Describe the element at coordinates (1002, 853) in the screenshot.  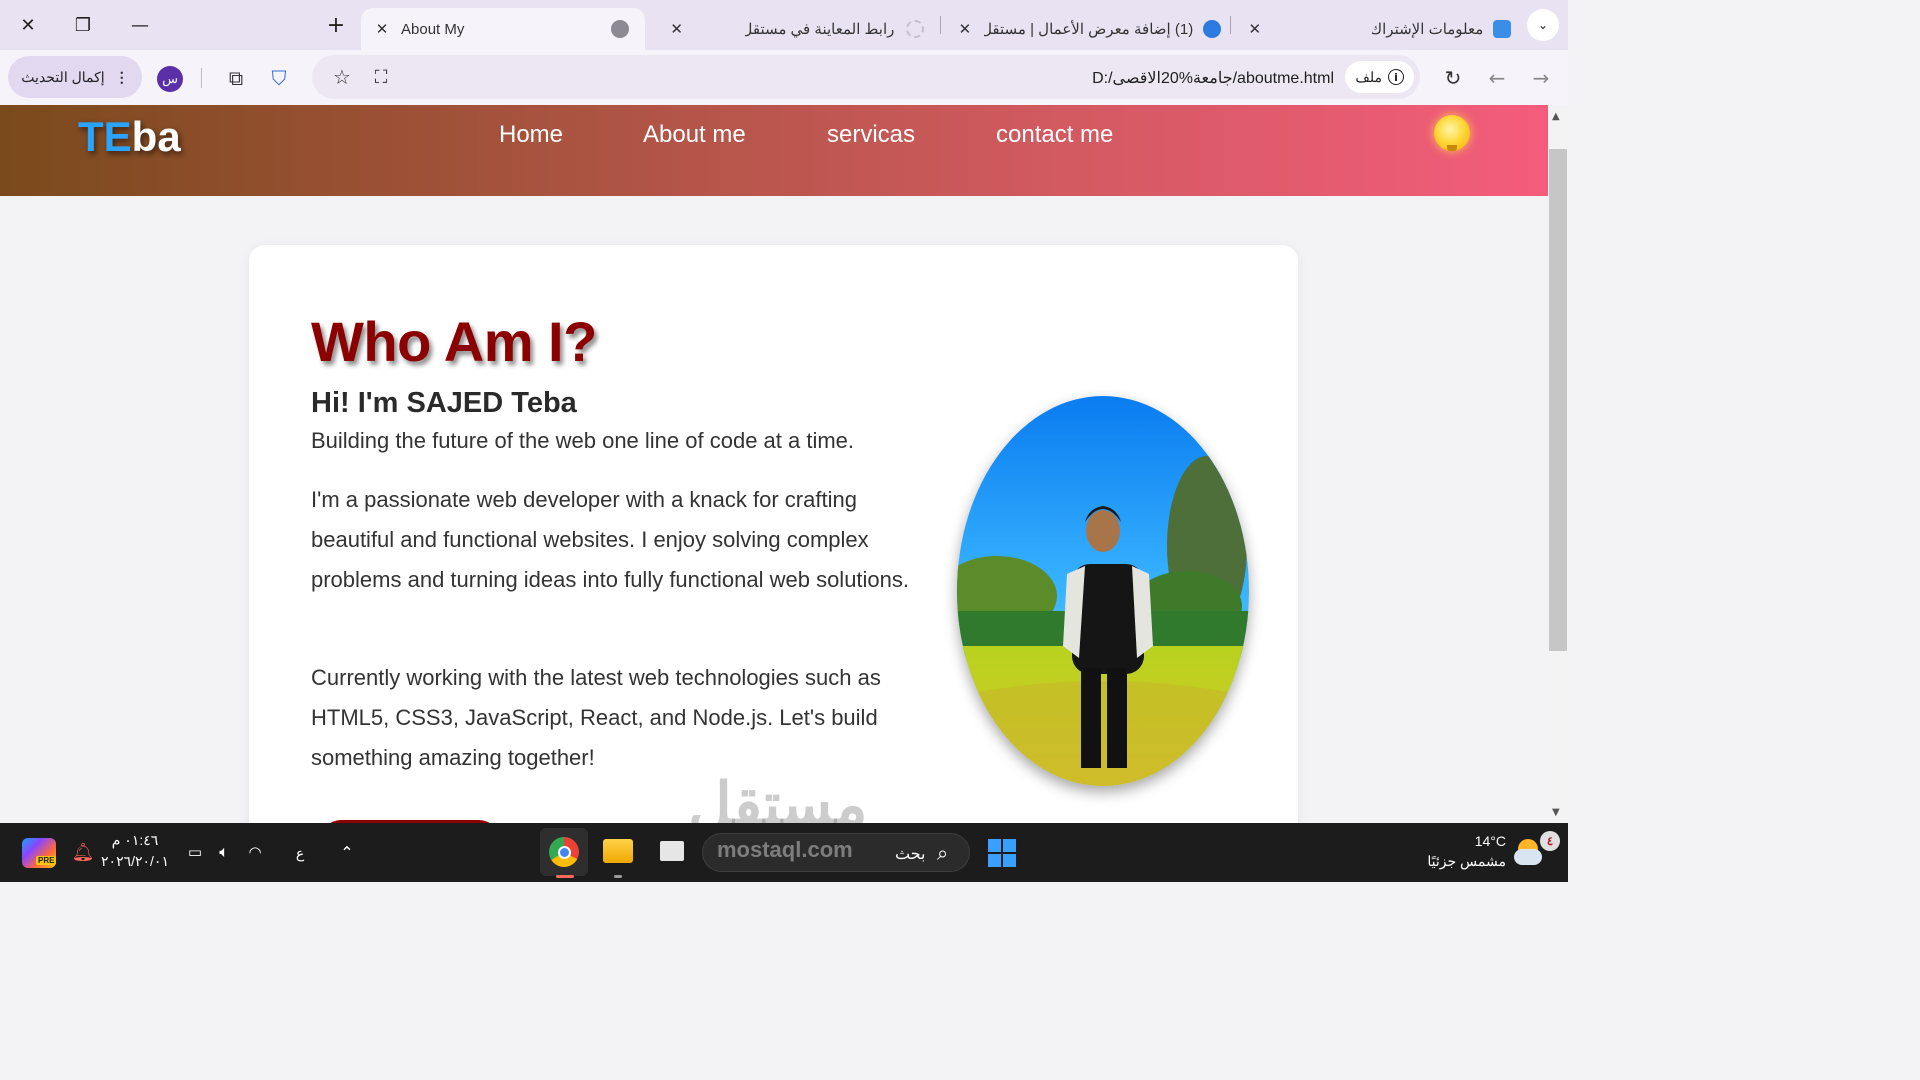
I see `windows-start-icon` at that location.